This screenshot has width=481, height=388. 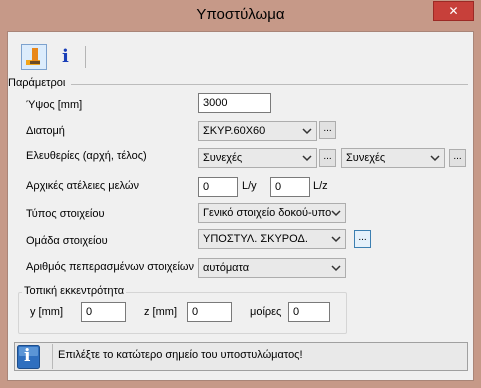 What do you see at coordinates (46, 312) in the screenshot?
I see `ecc-y-label: y [mm]` at bounding box center [46, 312].